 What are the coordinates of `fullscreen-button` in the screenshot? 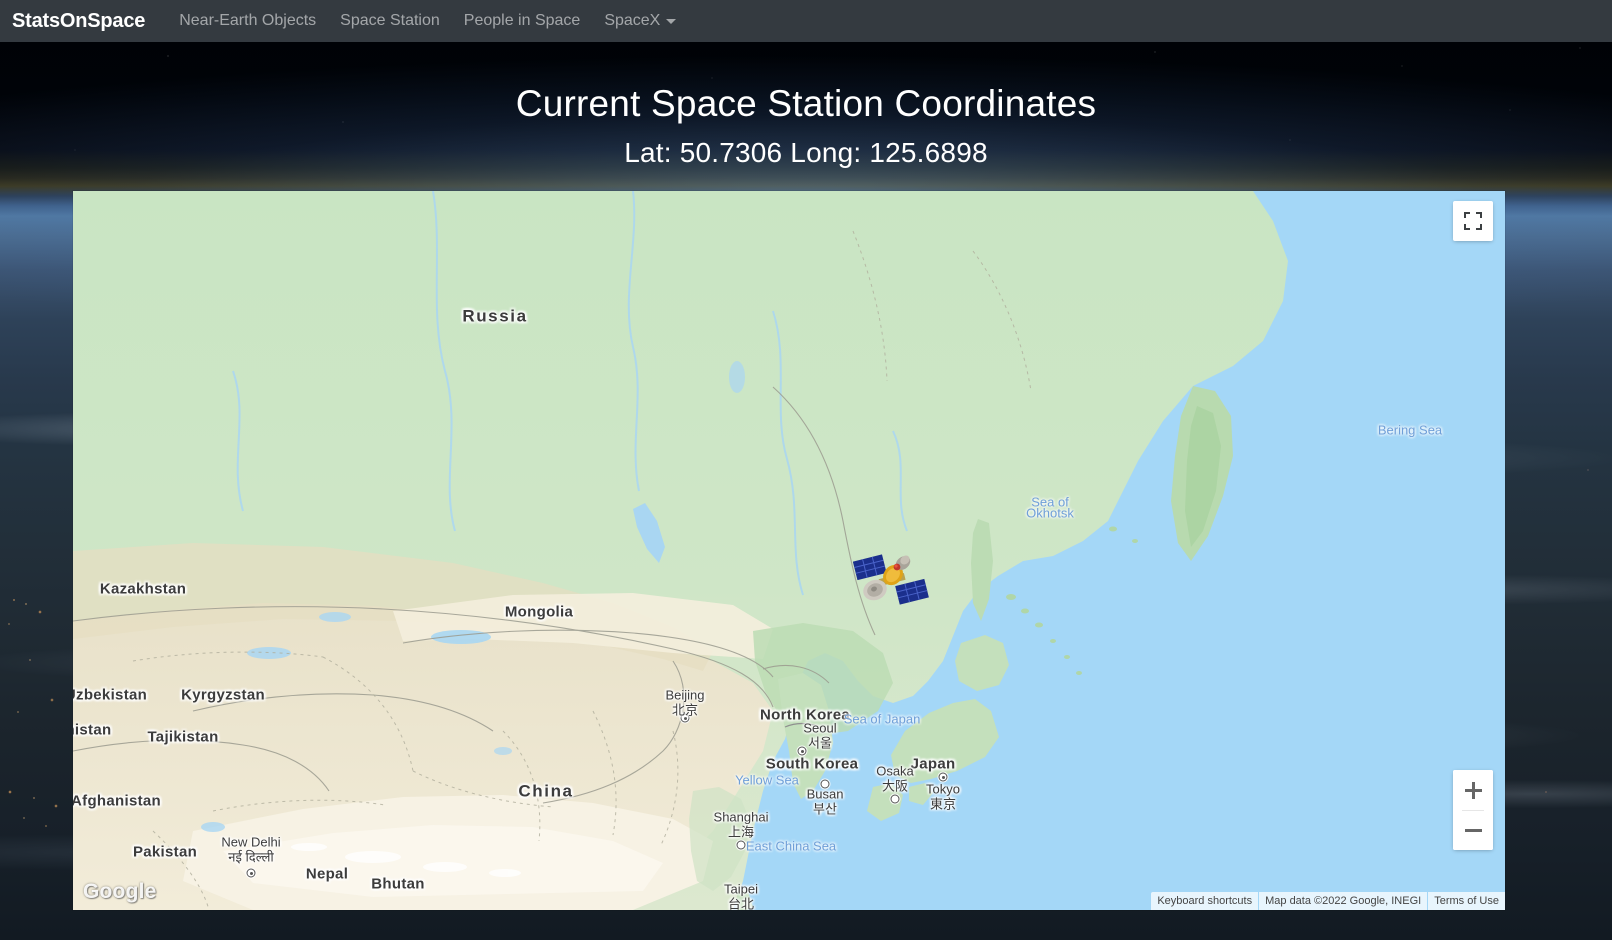 It's located at (1473, 221).